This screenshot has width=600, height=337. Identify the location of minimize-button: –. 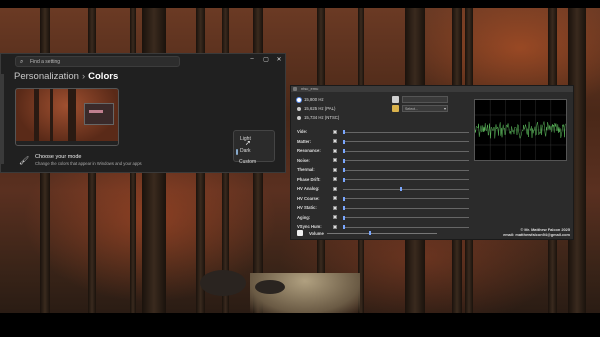
(252, 59).